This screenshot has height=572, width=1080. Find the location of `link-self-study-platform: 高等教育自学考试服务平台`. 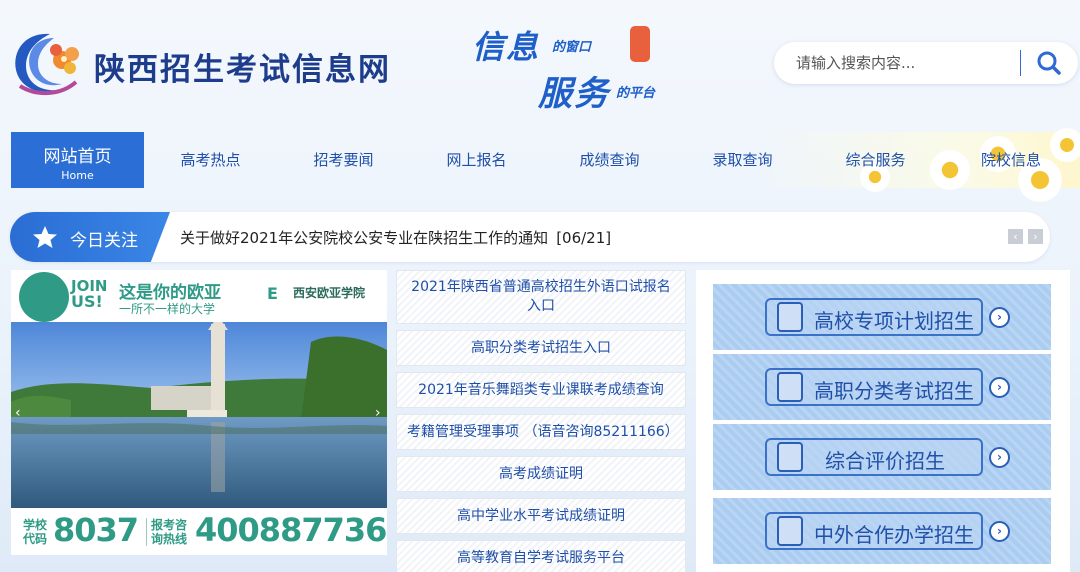

link-self-study-platform: 高等教育自学考试服务平台 is located at coordinates (541, 556).